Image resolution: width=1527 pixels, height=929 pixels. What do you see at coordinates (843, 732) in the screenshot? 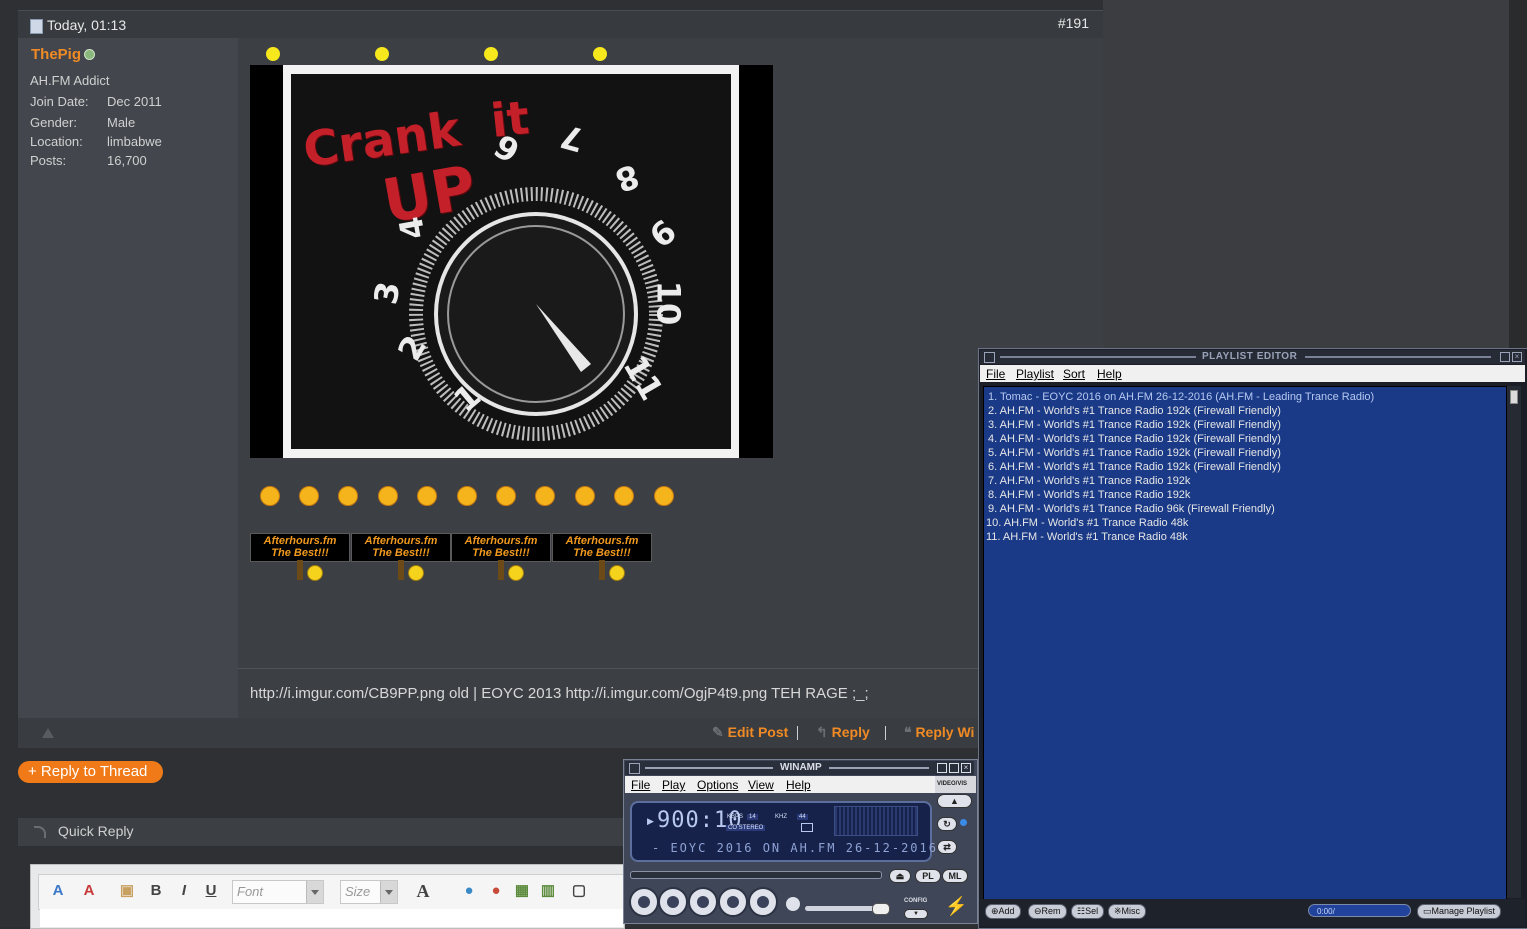
I see `reply-button: ↰ Reply` at bounding box center [843, 732].